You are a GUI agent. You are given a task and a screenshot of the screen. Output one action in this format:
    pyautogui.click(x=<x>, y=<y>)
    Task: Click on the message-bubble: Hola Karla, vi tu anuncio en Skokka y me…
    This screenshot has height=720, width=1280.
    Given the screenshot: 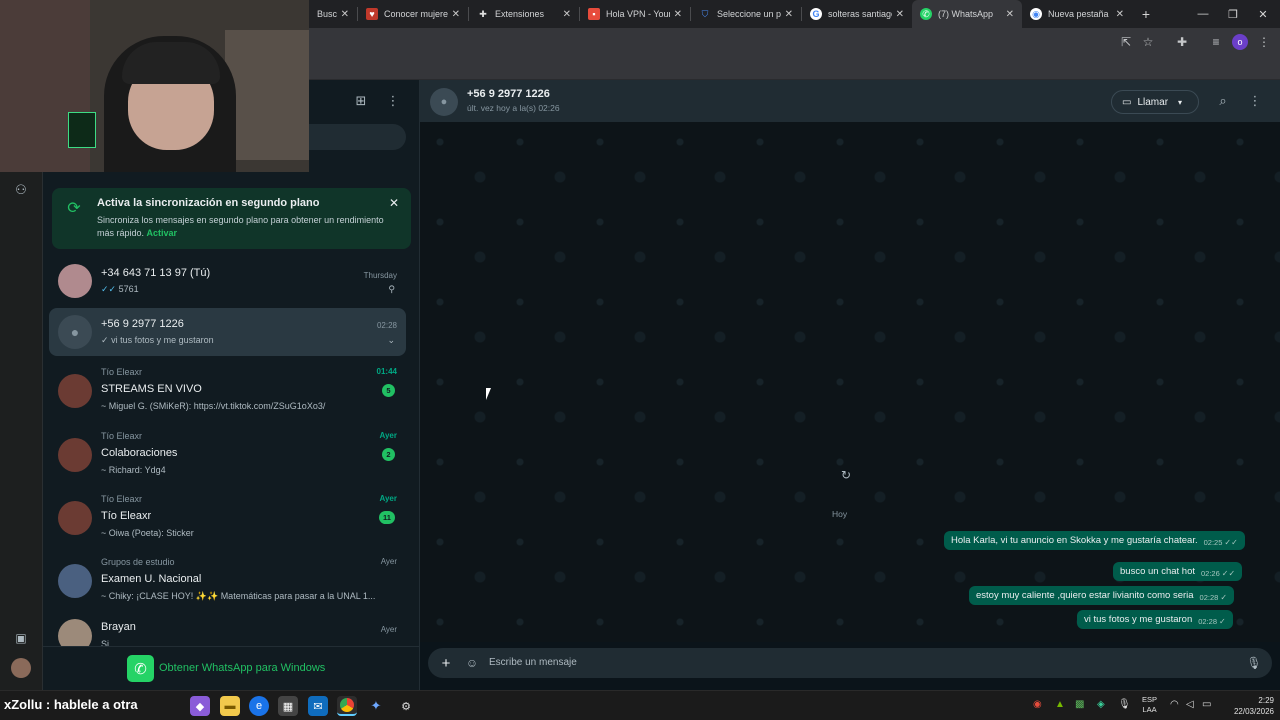 What is the action you would take?
    pyautogui.click(x=1094, y=540)
    